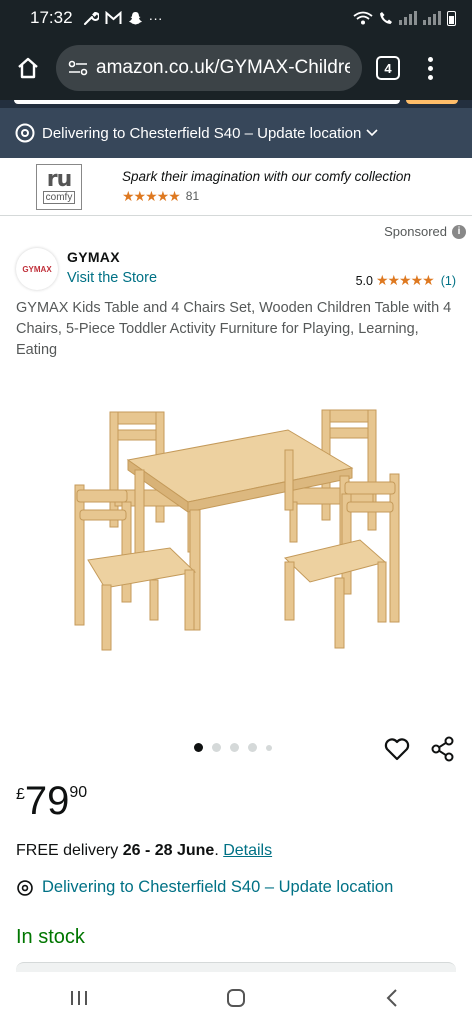  I want to click on status-bar: 17:32 ···, so click(236, 18).